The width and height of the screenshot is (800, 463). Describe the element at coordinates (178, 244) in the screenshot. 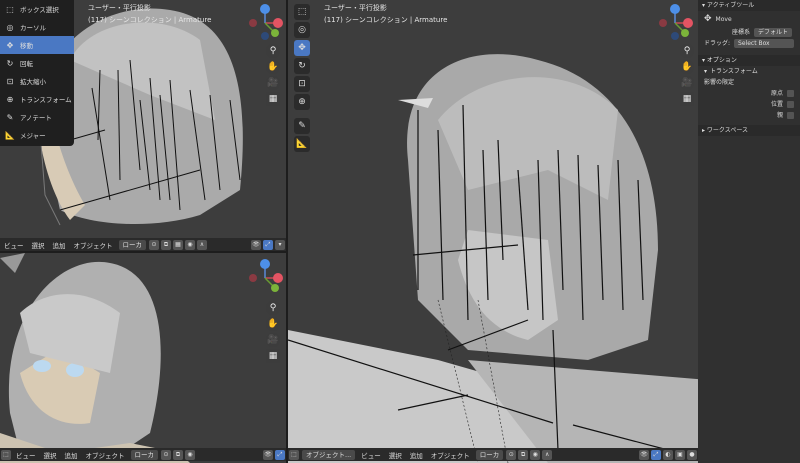

I see `snap-target-icon: ▦` at that location.